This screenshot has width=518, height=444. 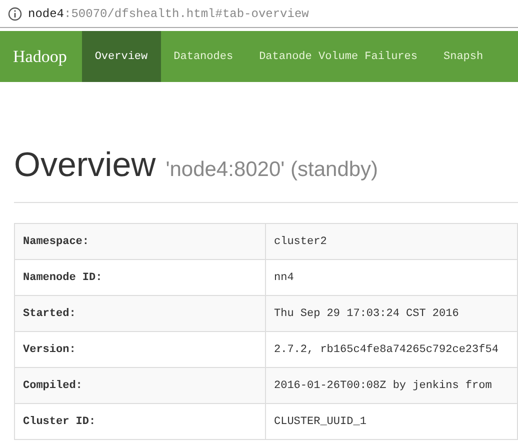 What do you see at coordinates (140, 314) in the screenshot?
I see `label-cell: Started:` at bounding box center [140, 314].